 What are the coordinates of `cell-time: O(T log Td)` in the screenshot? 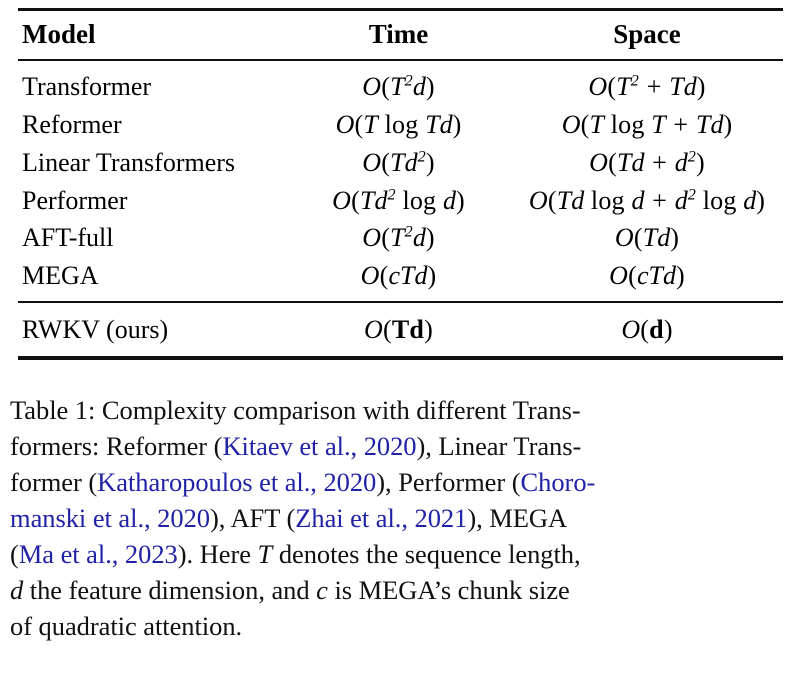 It's located at (398, 125).